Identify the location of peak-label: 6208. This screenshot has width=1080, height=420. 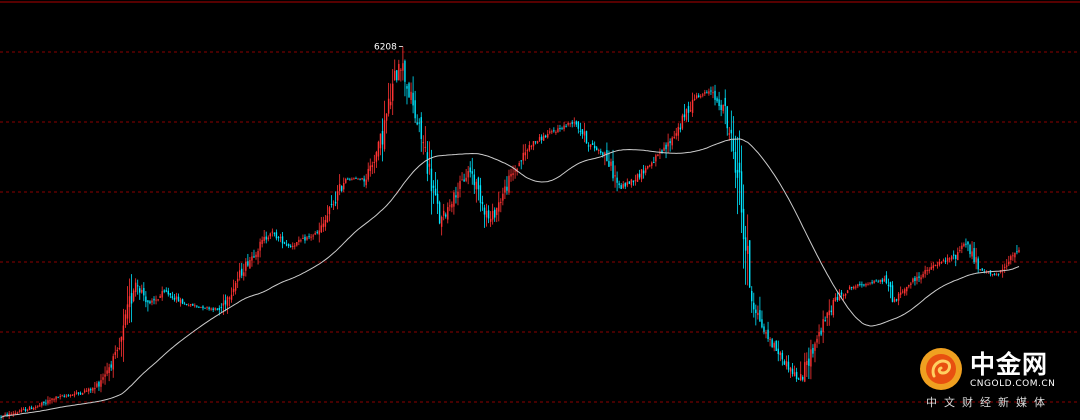
(385, 48).